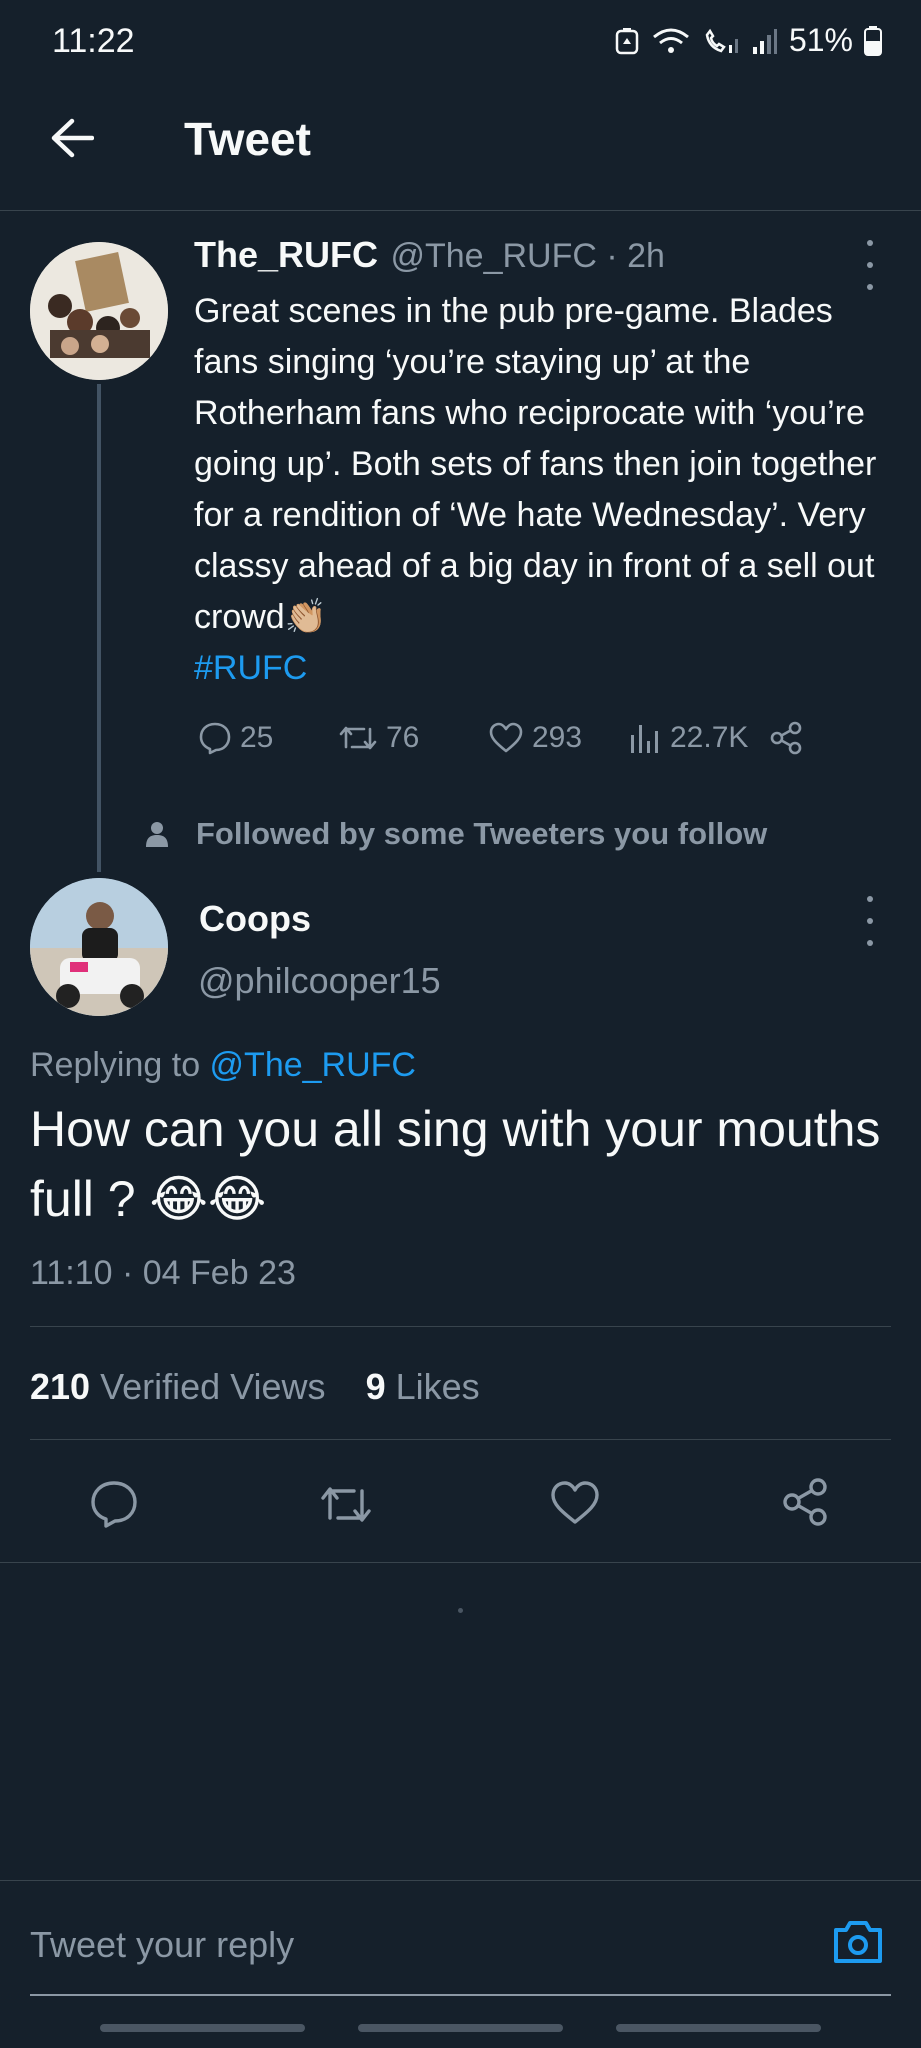  I want to click on retweet-button: 76, so click(413, 738).